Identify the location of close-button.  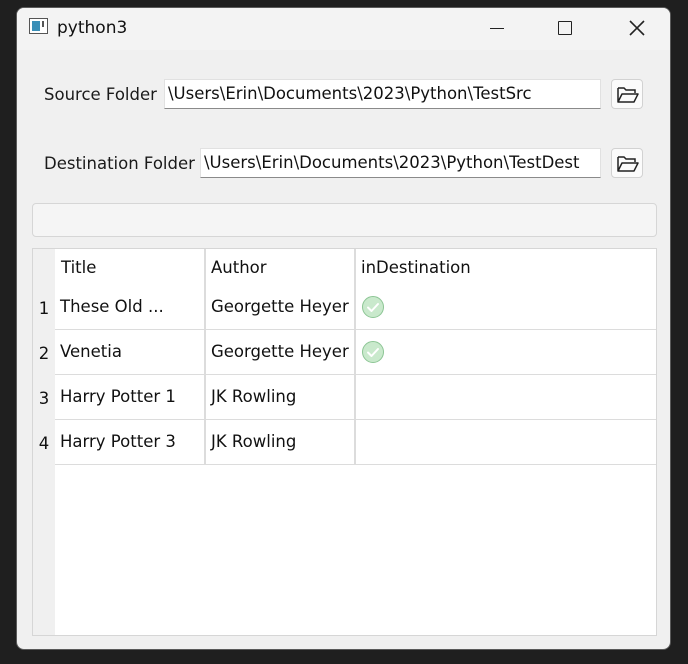
(637, 28).